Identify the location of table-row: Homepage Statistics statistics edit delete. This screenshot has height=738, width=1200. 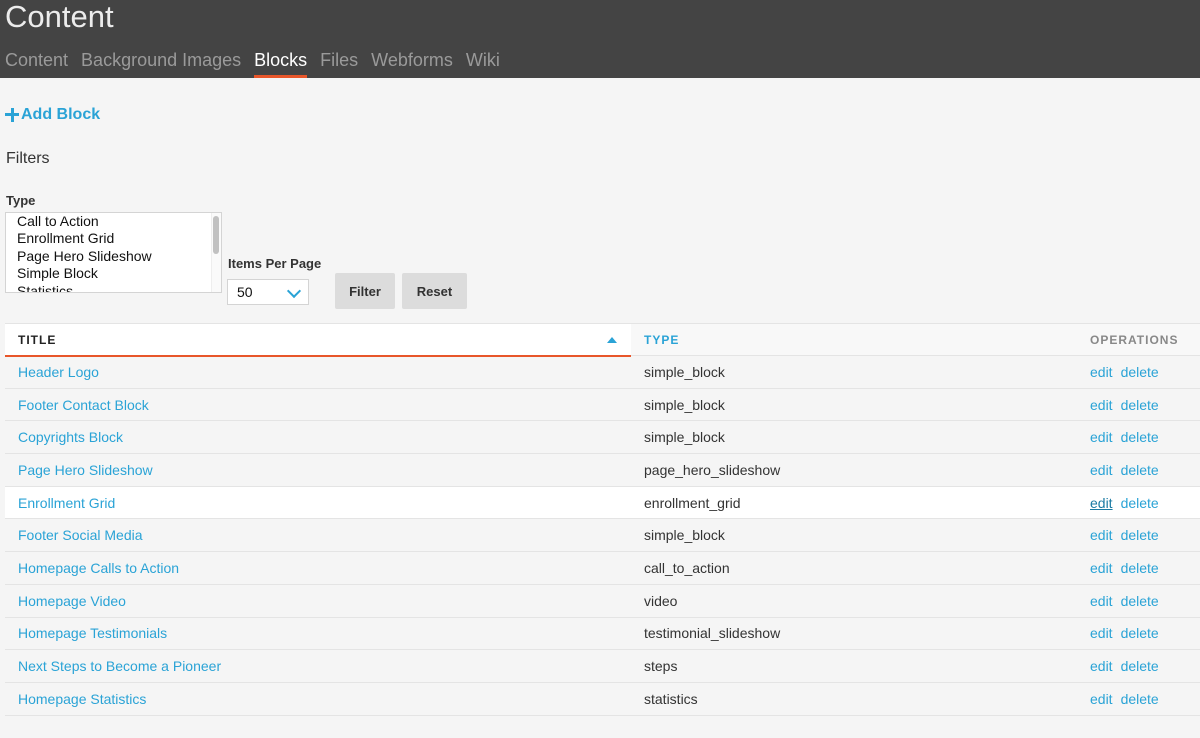
(602, 699).